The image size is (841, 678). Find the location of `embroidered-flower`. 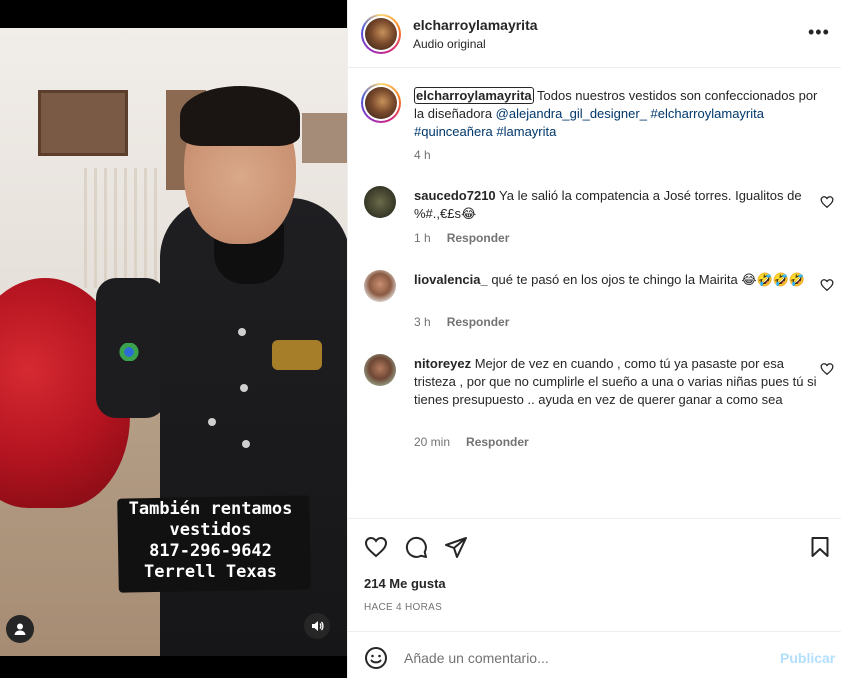

embroidered-flower is located at coordinates (129, 352).